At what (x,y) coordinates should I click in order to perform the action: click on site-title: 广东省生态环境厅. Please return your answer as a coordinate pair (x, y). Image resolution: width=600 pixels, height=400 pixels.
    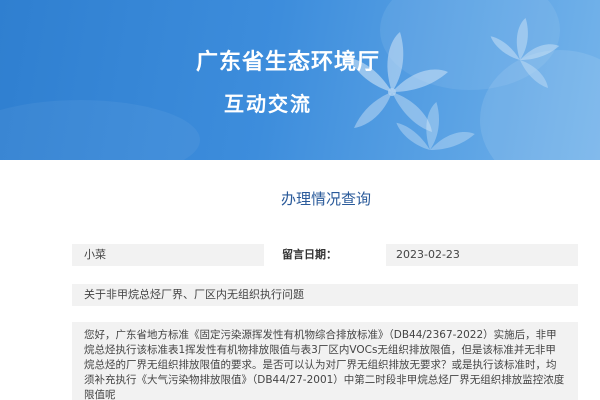
    Looking at the image, I should click on (288, 62).